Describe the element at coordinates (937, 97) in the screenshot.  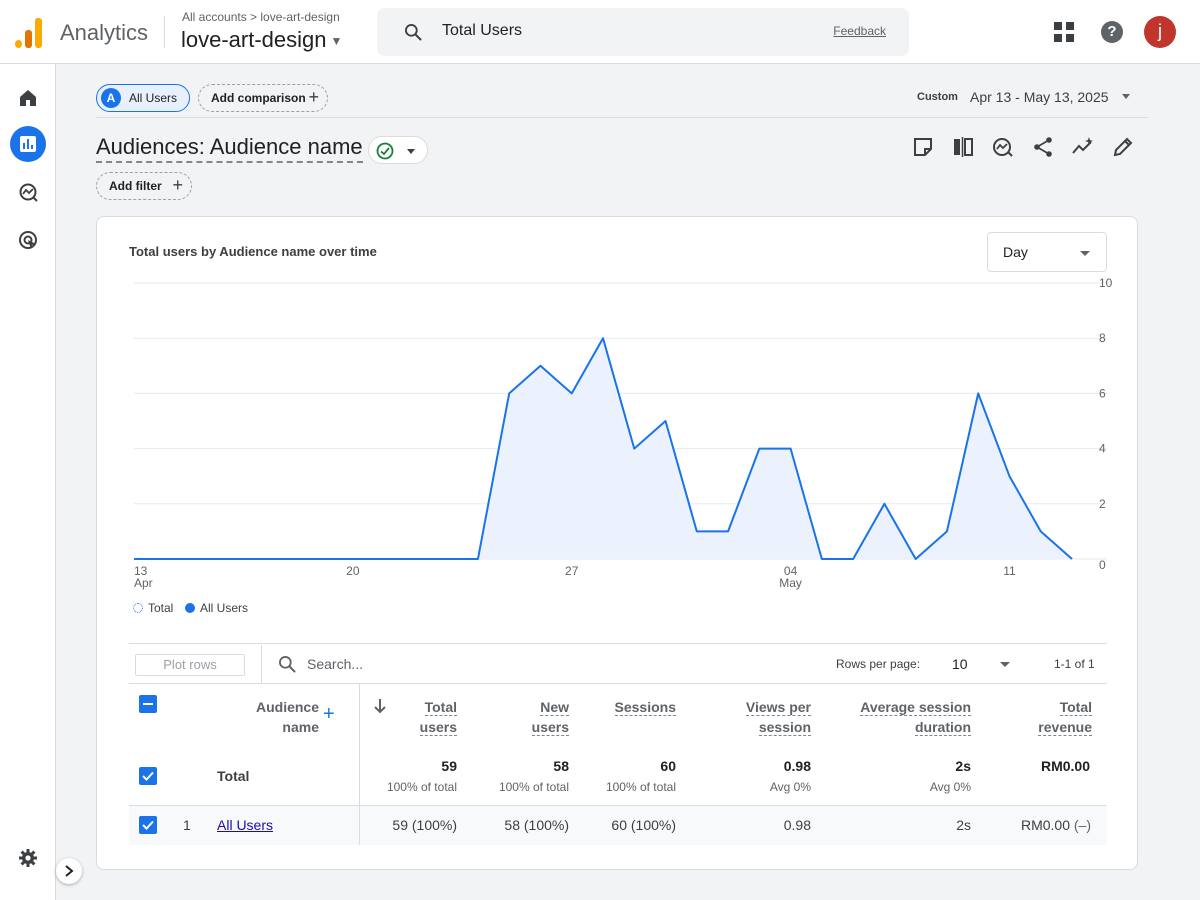
I see `date-custom-badge: Custom` at that location.